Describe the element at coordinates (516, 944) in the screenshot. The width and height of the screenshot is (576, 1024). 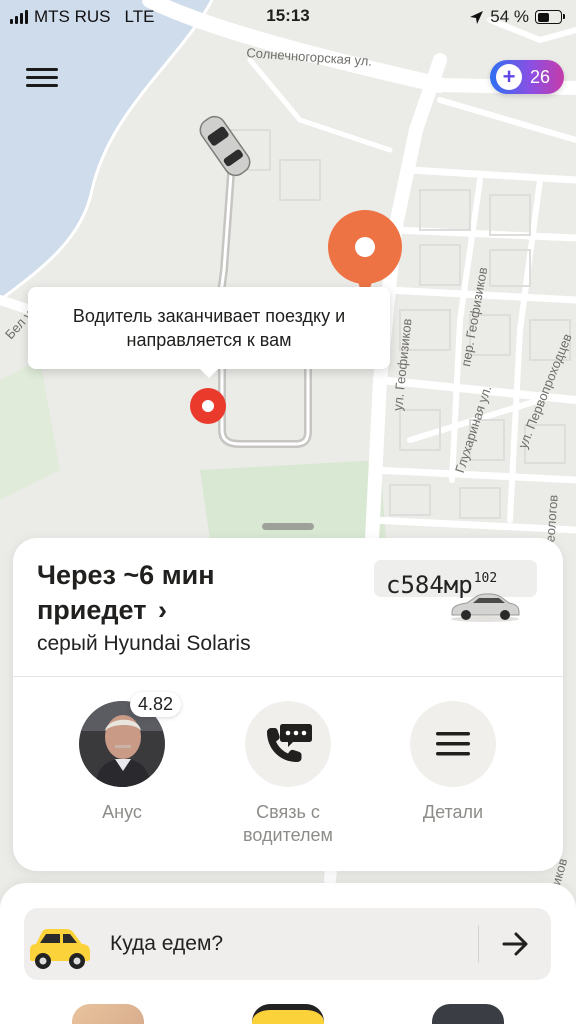
I see `arrow-right-icon` at that location.